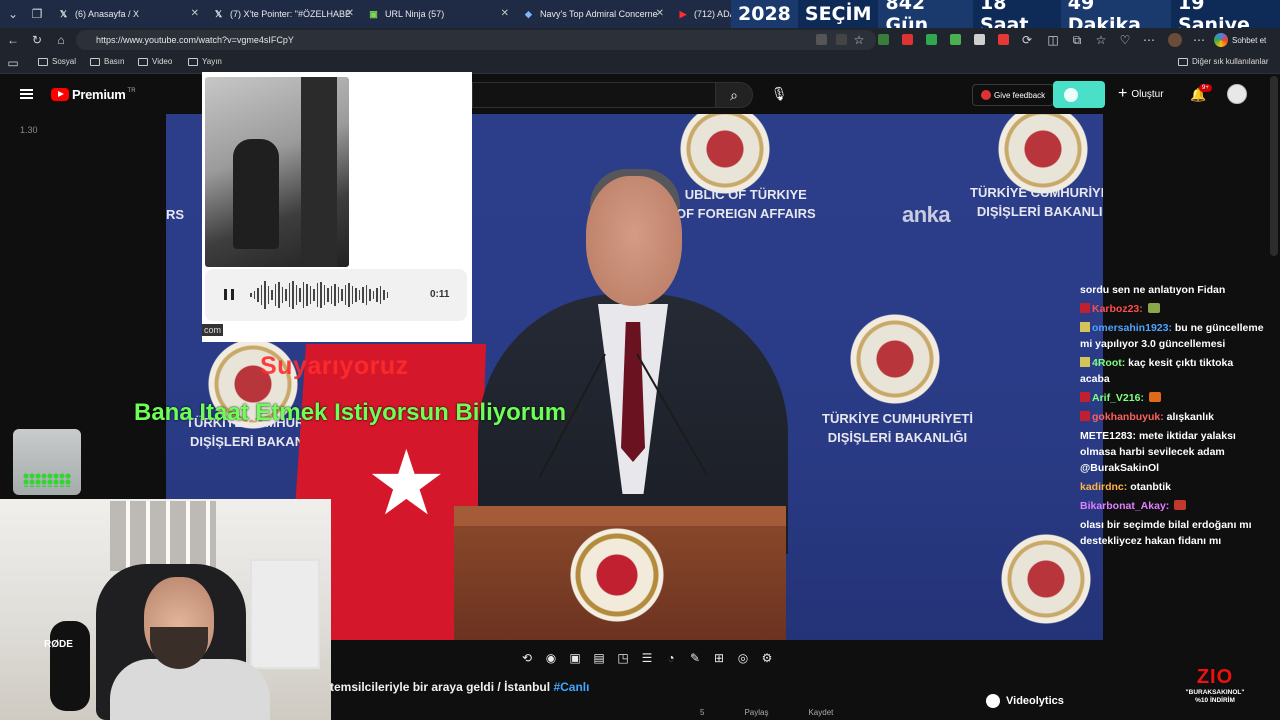  Describe the element at coordinates (1221, 40) in the screenshot. I see `copilot-icon` at that location.